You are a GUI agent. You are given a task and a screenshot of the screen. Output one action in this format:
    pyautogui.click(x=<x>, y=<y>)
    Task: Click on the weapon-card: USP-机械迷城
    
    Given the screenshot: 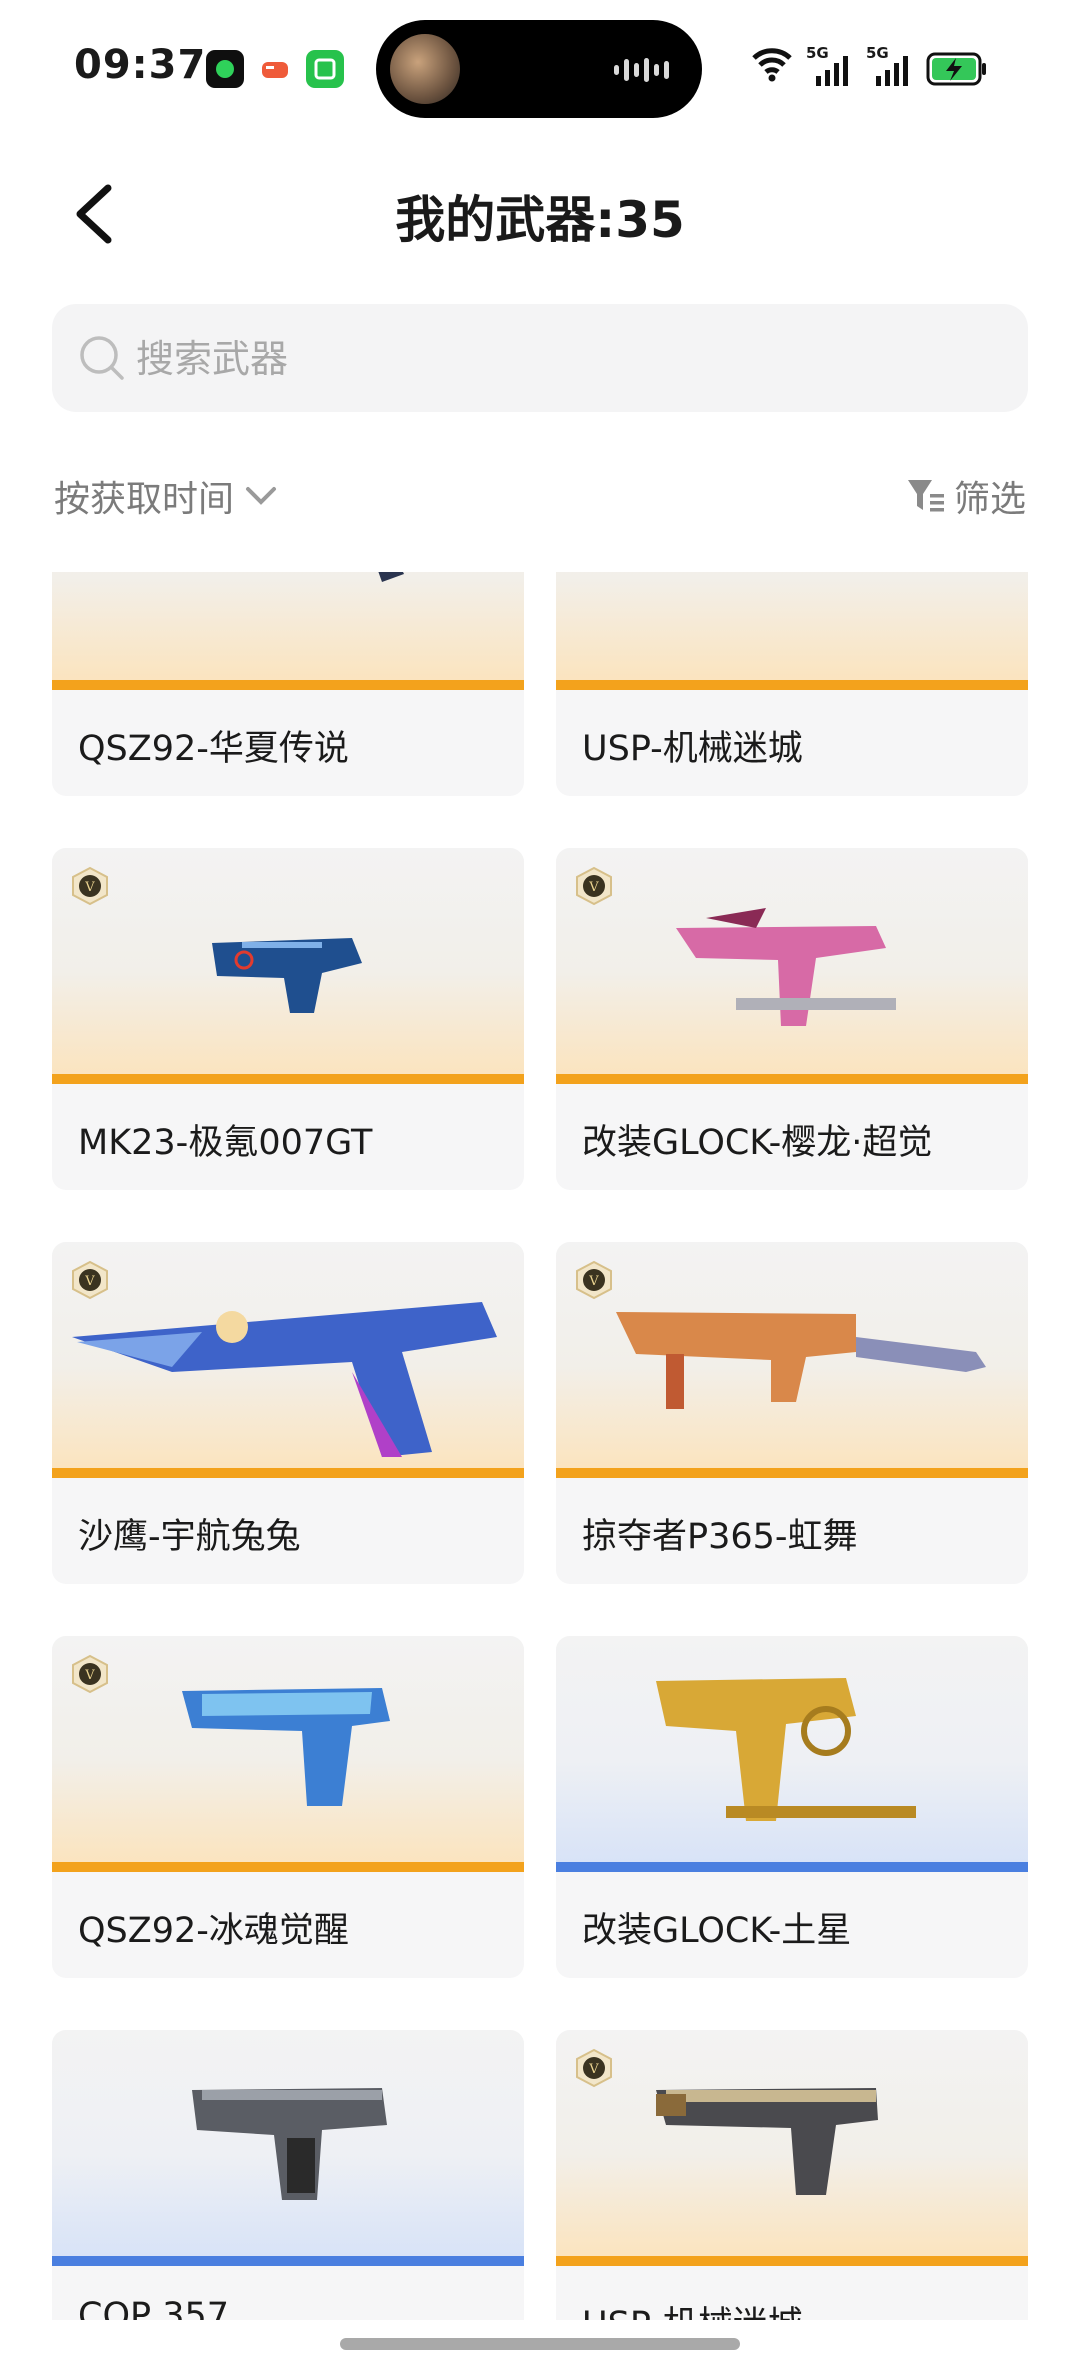 What is the action you would take?
    pyautogui.click(x=792, y=684)
    